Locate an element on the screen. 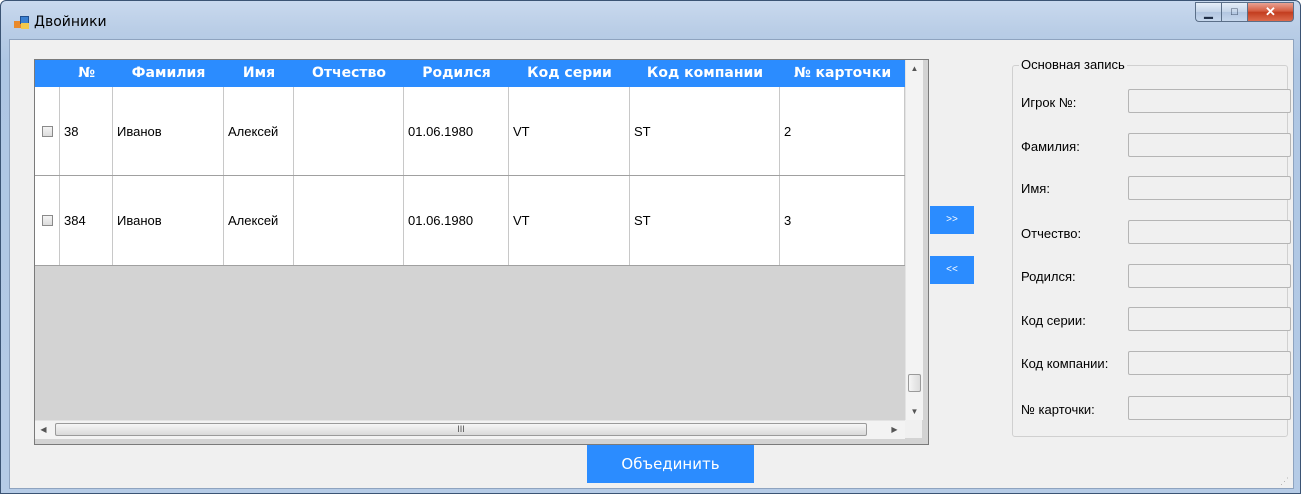 The height and width of the screenshot is (494, 1301). column-header-series: Код серии is located at coordinates (569, 73).